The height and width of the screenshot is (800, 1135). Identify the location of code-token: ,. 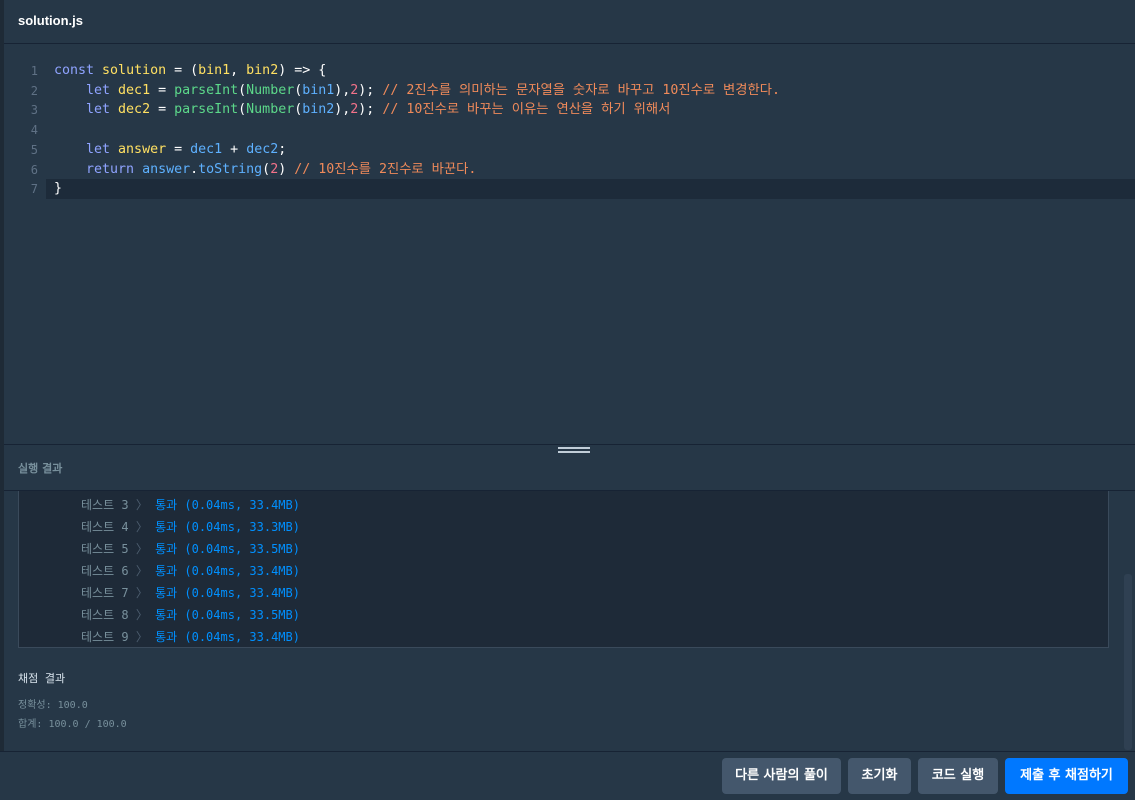
(238, 70).